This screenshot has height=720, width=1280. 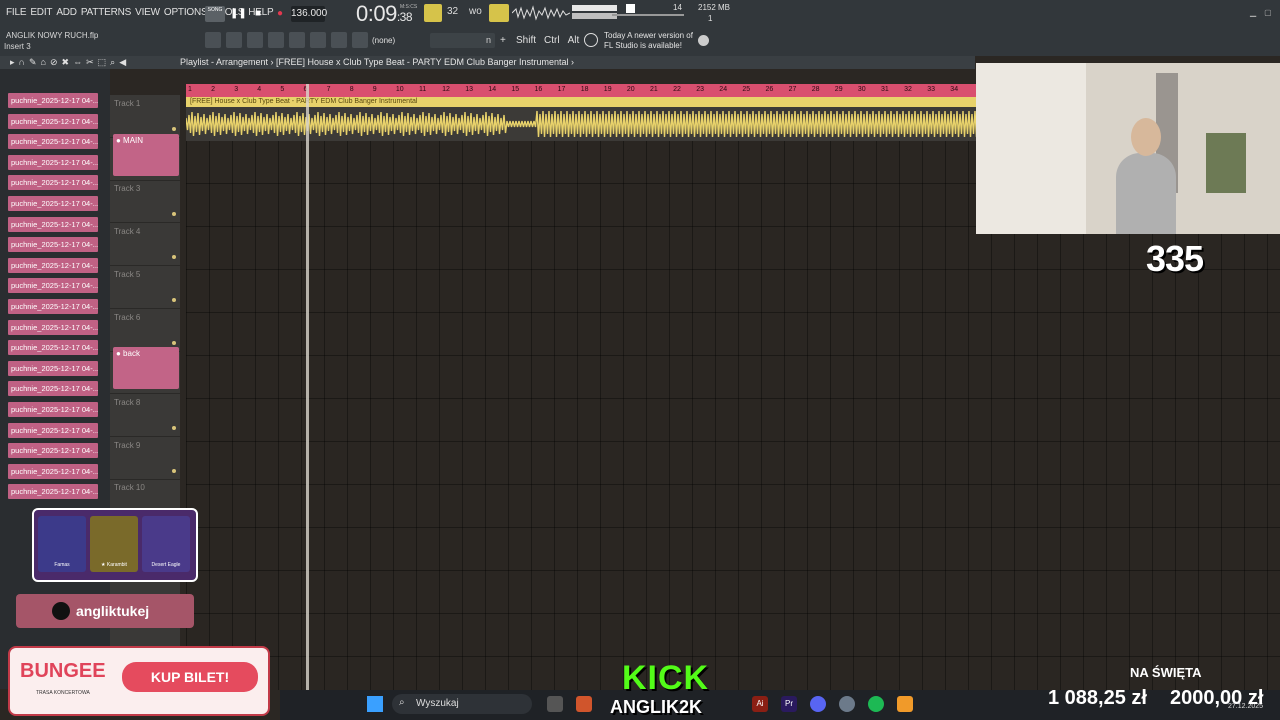 What do you see at coordinates (145, 202) in the screenshot?
I see `track-header: Track 3` at bounding box center [145, 202].